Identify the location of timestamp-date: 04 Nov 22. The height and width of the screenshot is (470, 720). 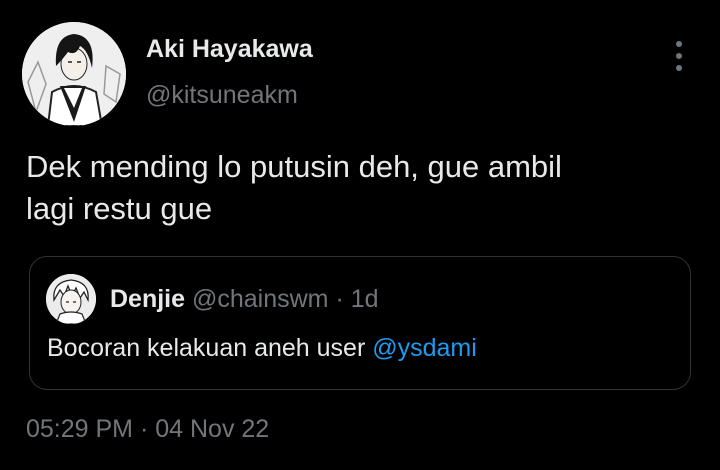
(212, 429).